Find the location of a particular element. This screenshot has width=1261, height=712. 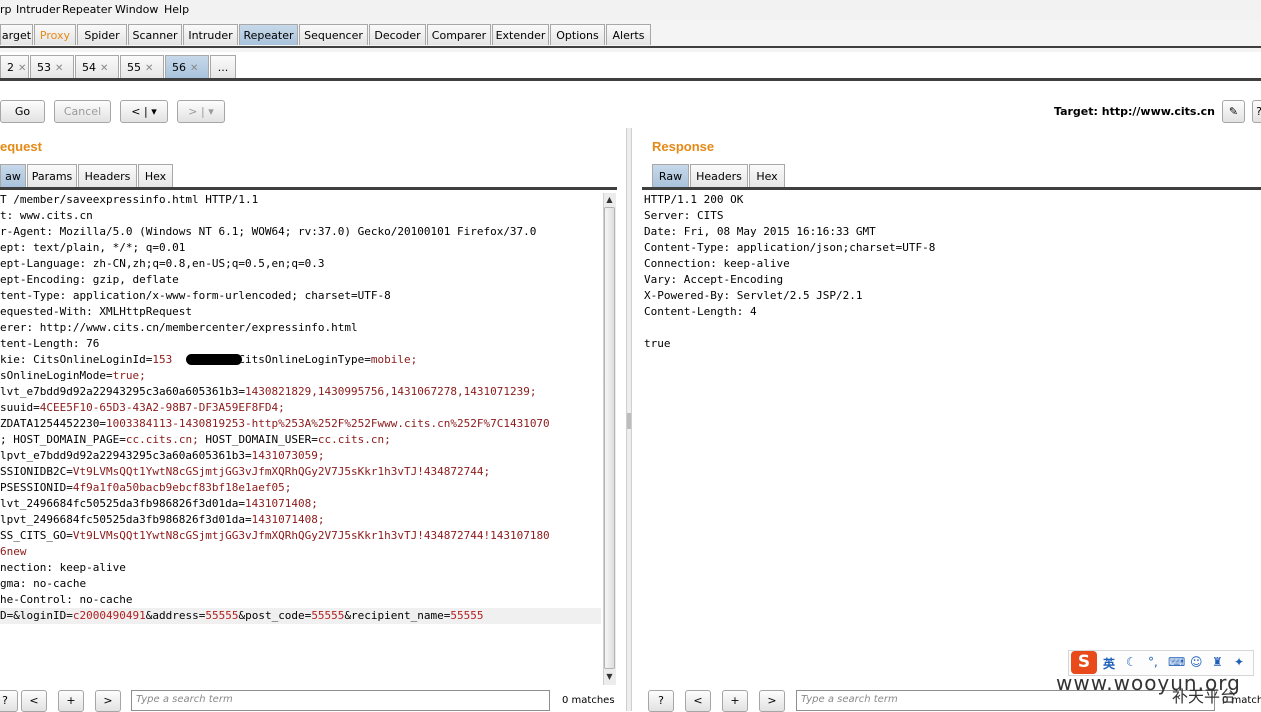

tab-scanner: Scanner is located at coordinates (155, 34).